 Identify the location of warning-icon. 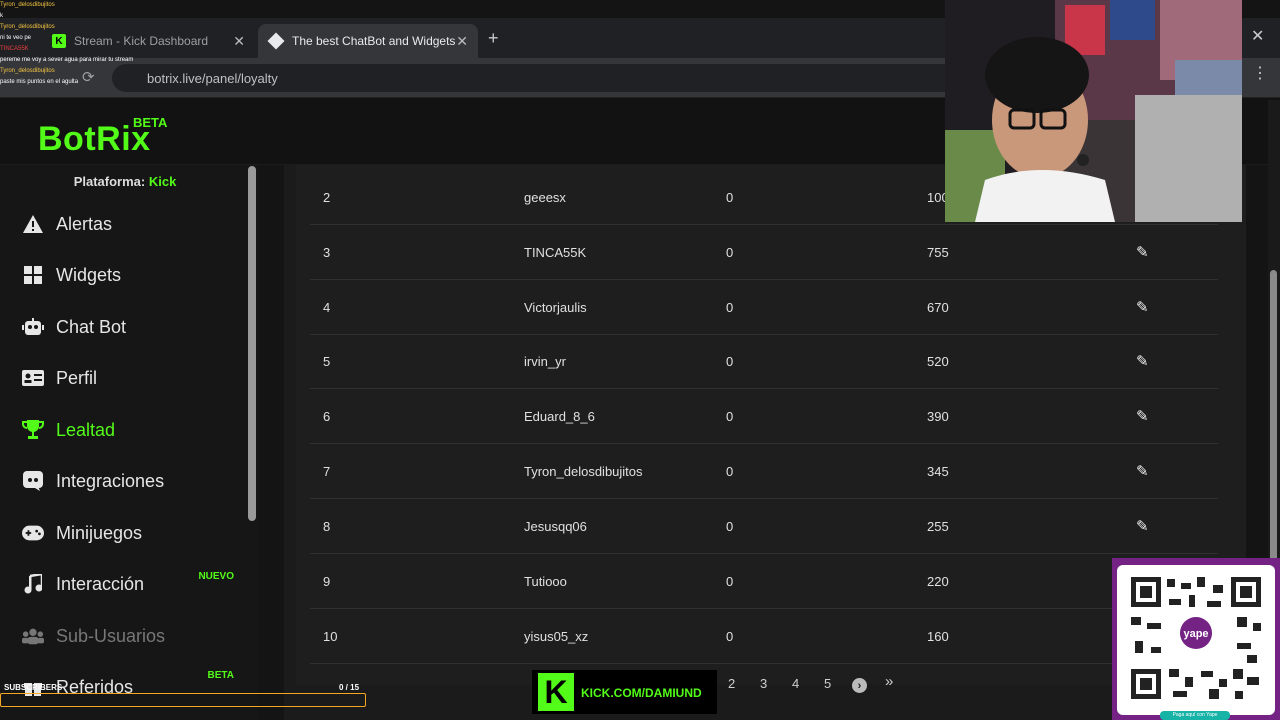
(33, 224).